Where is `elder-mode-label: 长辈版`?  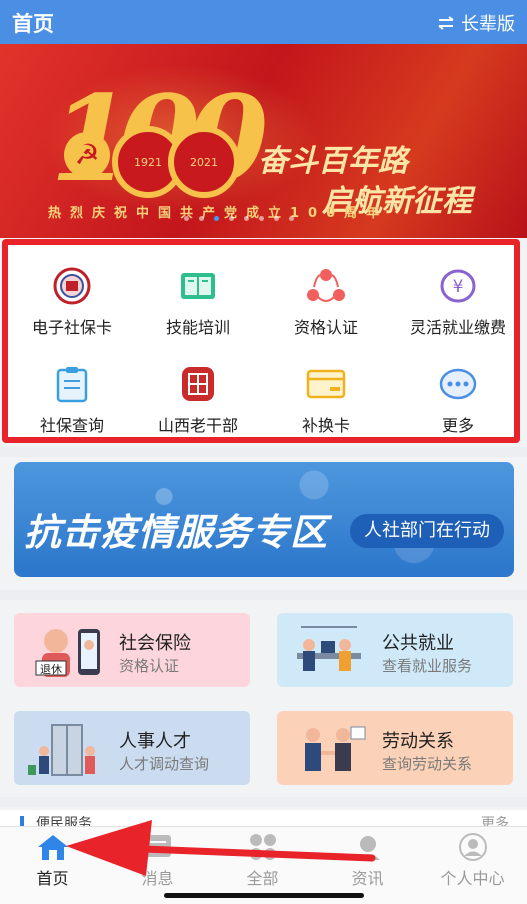 elder-mode-label: 长辈版 is located at coordinates (488, 24).